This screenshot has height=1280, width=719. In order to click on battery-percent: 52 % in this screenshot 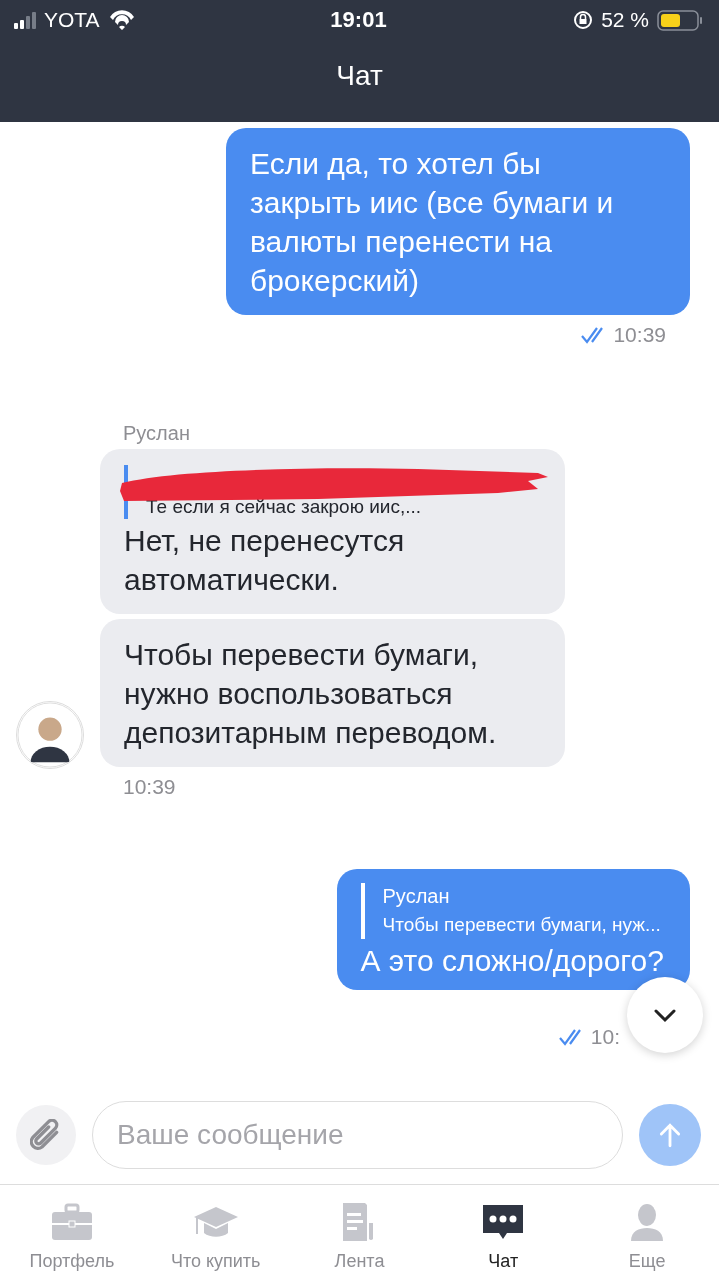, I will do `click(625, 20)`.